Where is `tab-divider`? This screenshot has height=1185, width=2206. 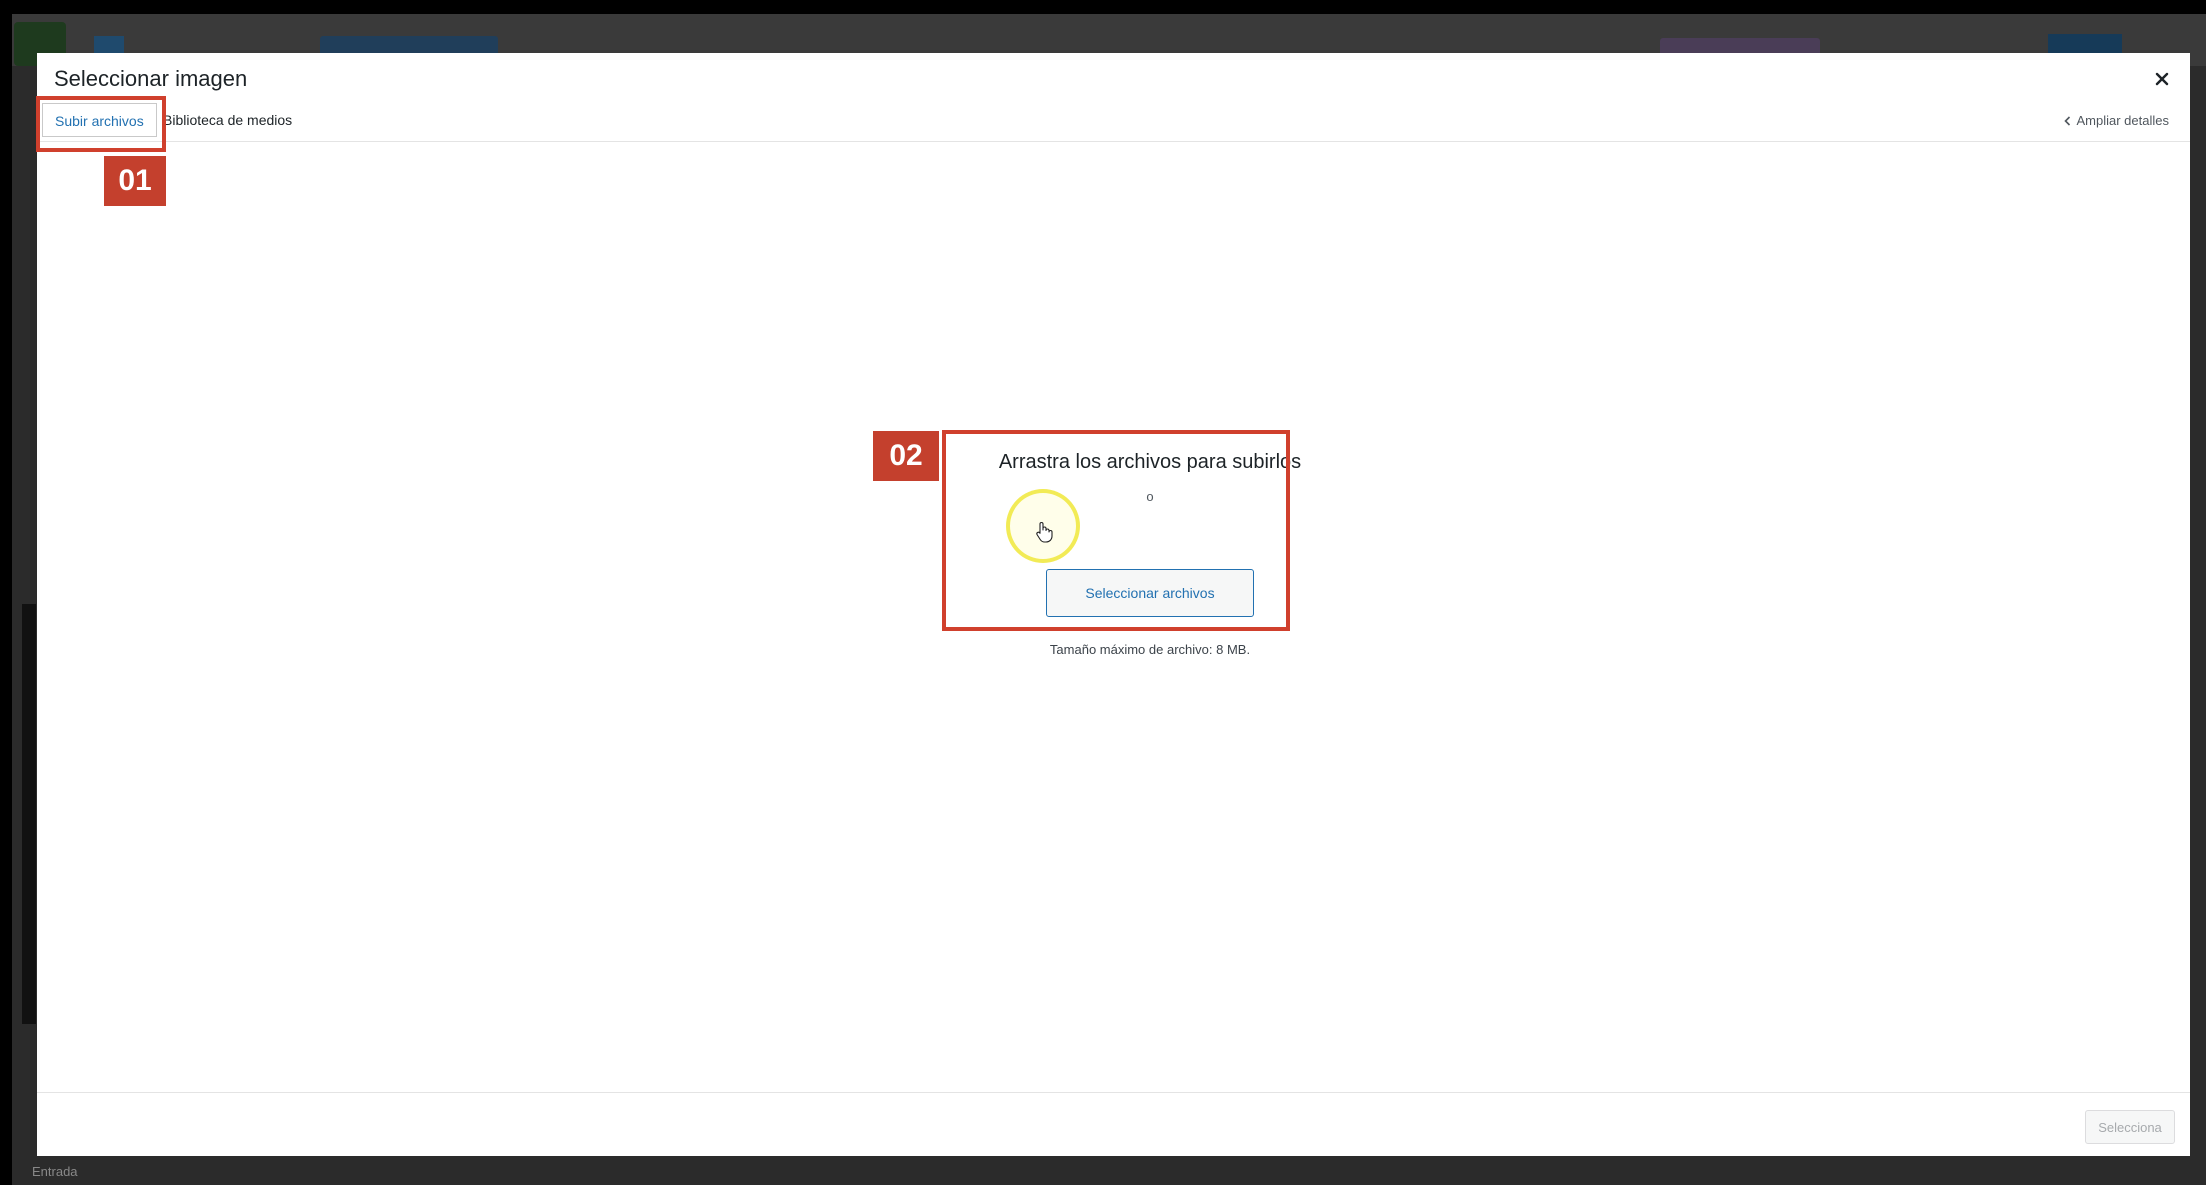 tab-divider is located at coordinates (1113, 141).